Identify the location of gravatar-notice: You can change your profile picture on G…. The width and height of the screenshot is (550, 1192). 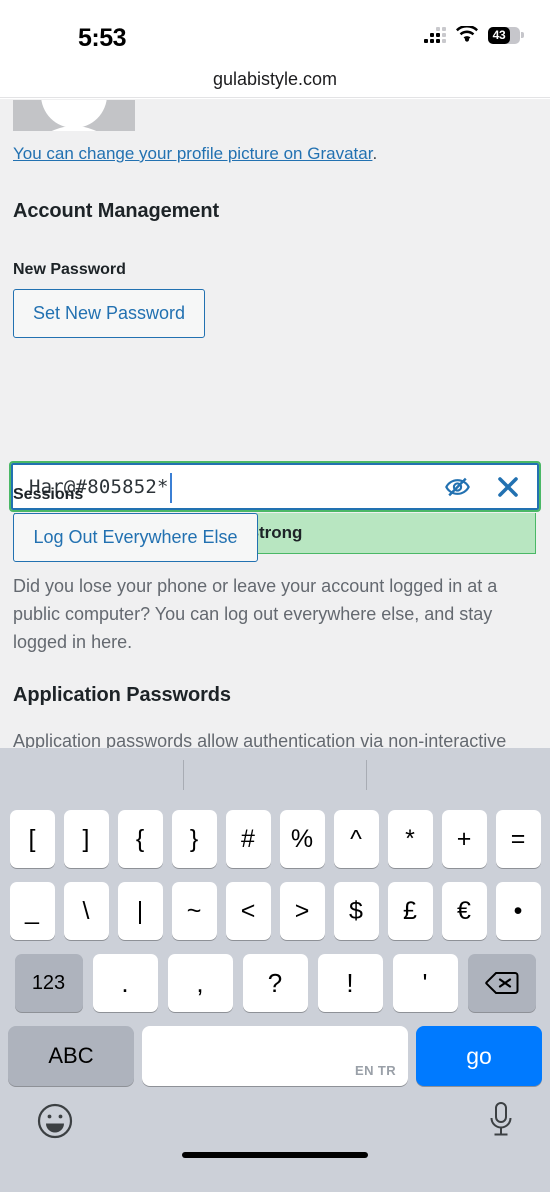
(195, 154).